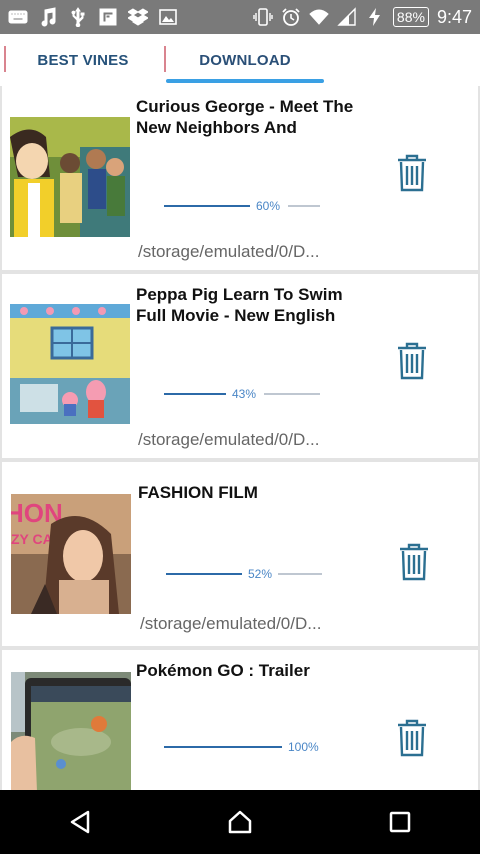 Image resolution: width=480 pixels, height=854 pixels. I want to click on status-bar: 88% 9:47, so click(240, 17).